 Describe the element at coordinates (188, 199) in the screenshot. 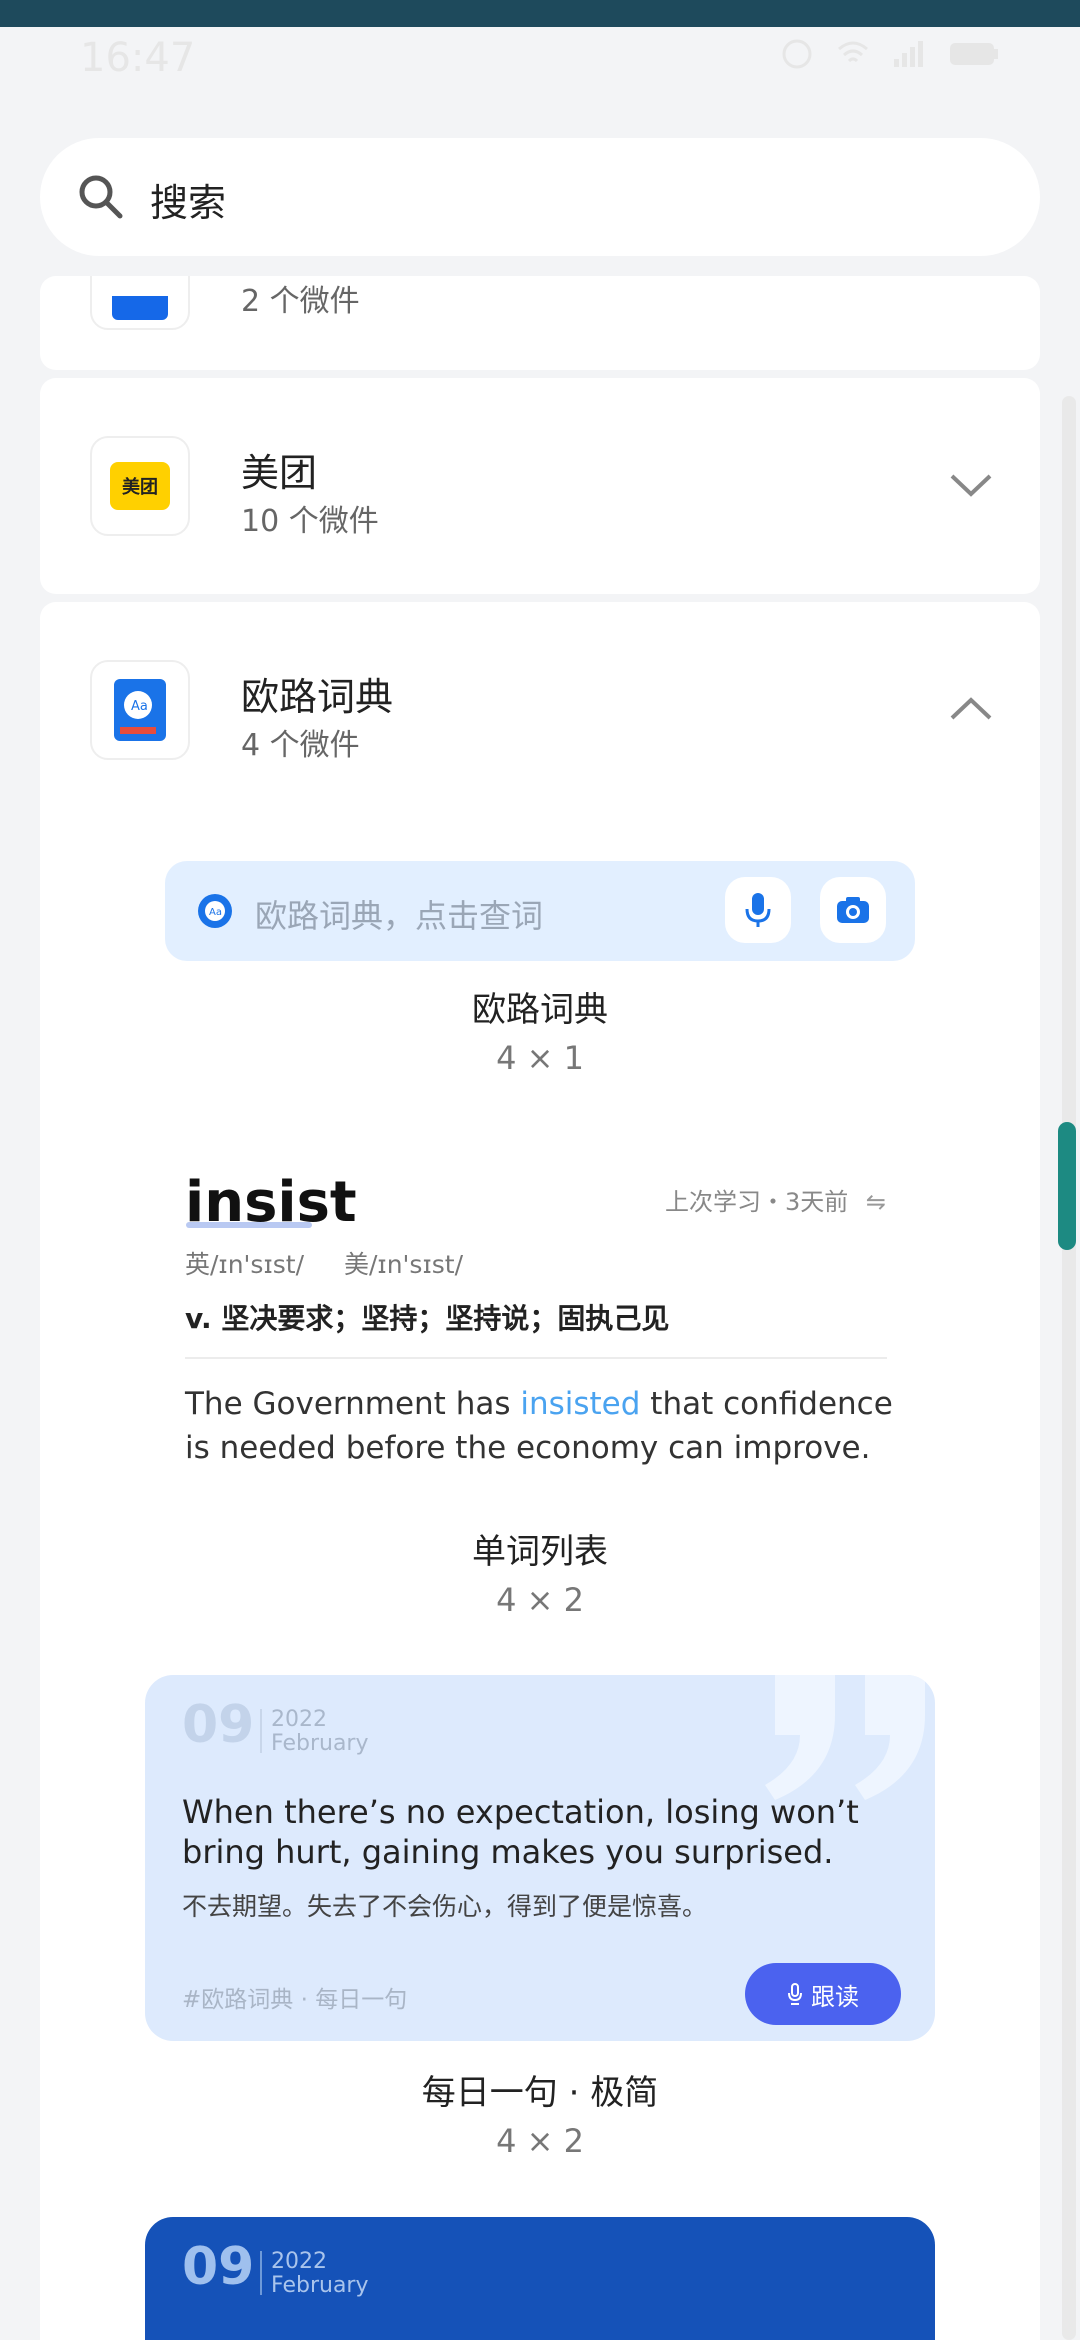

I see `search-input: 搜索` at that location.